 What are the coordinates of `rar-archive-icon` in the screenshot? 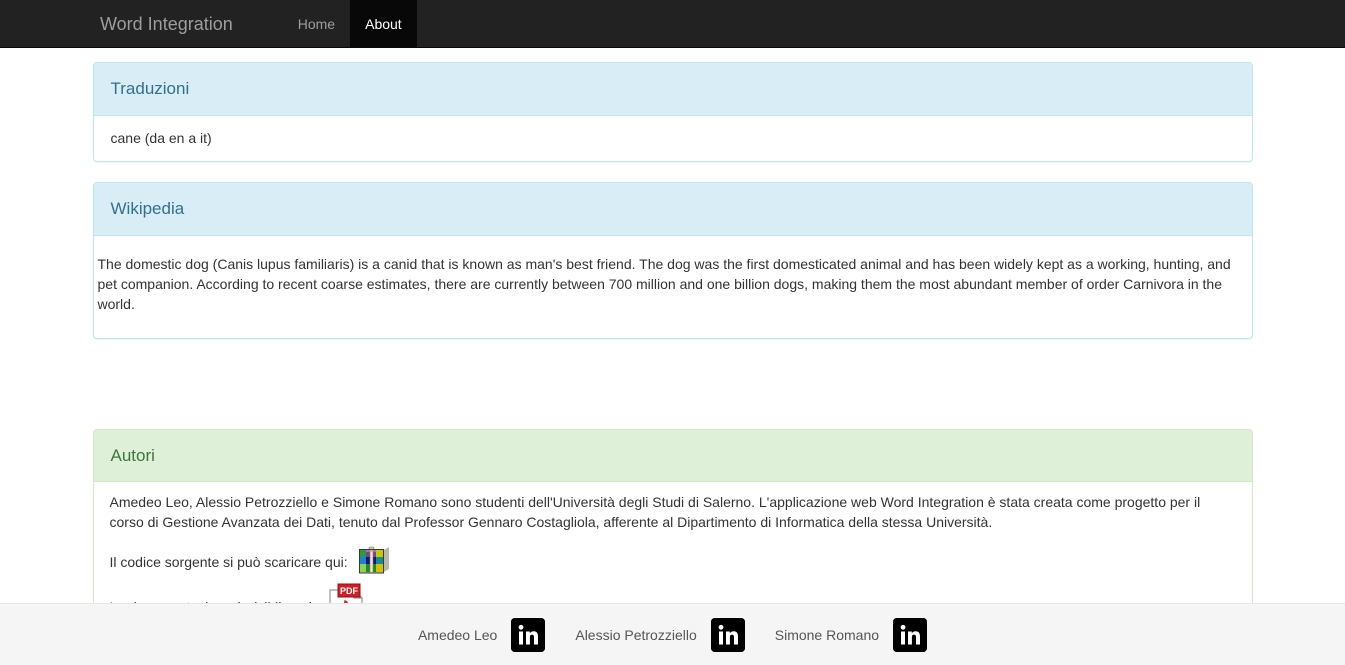 It's located at (373, 562).